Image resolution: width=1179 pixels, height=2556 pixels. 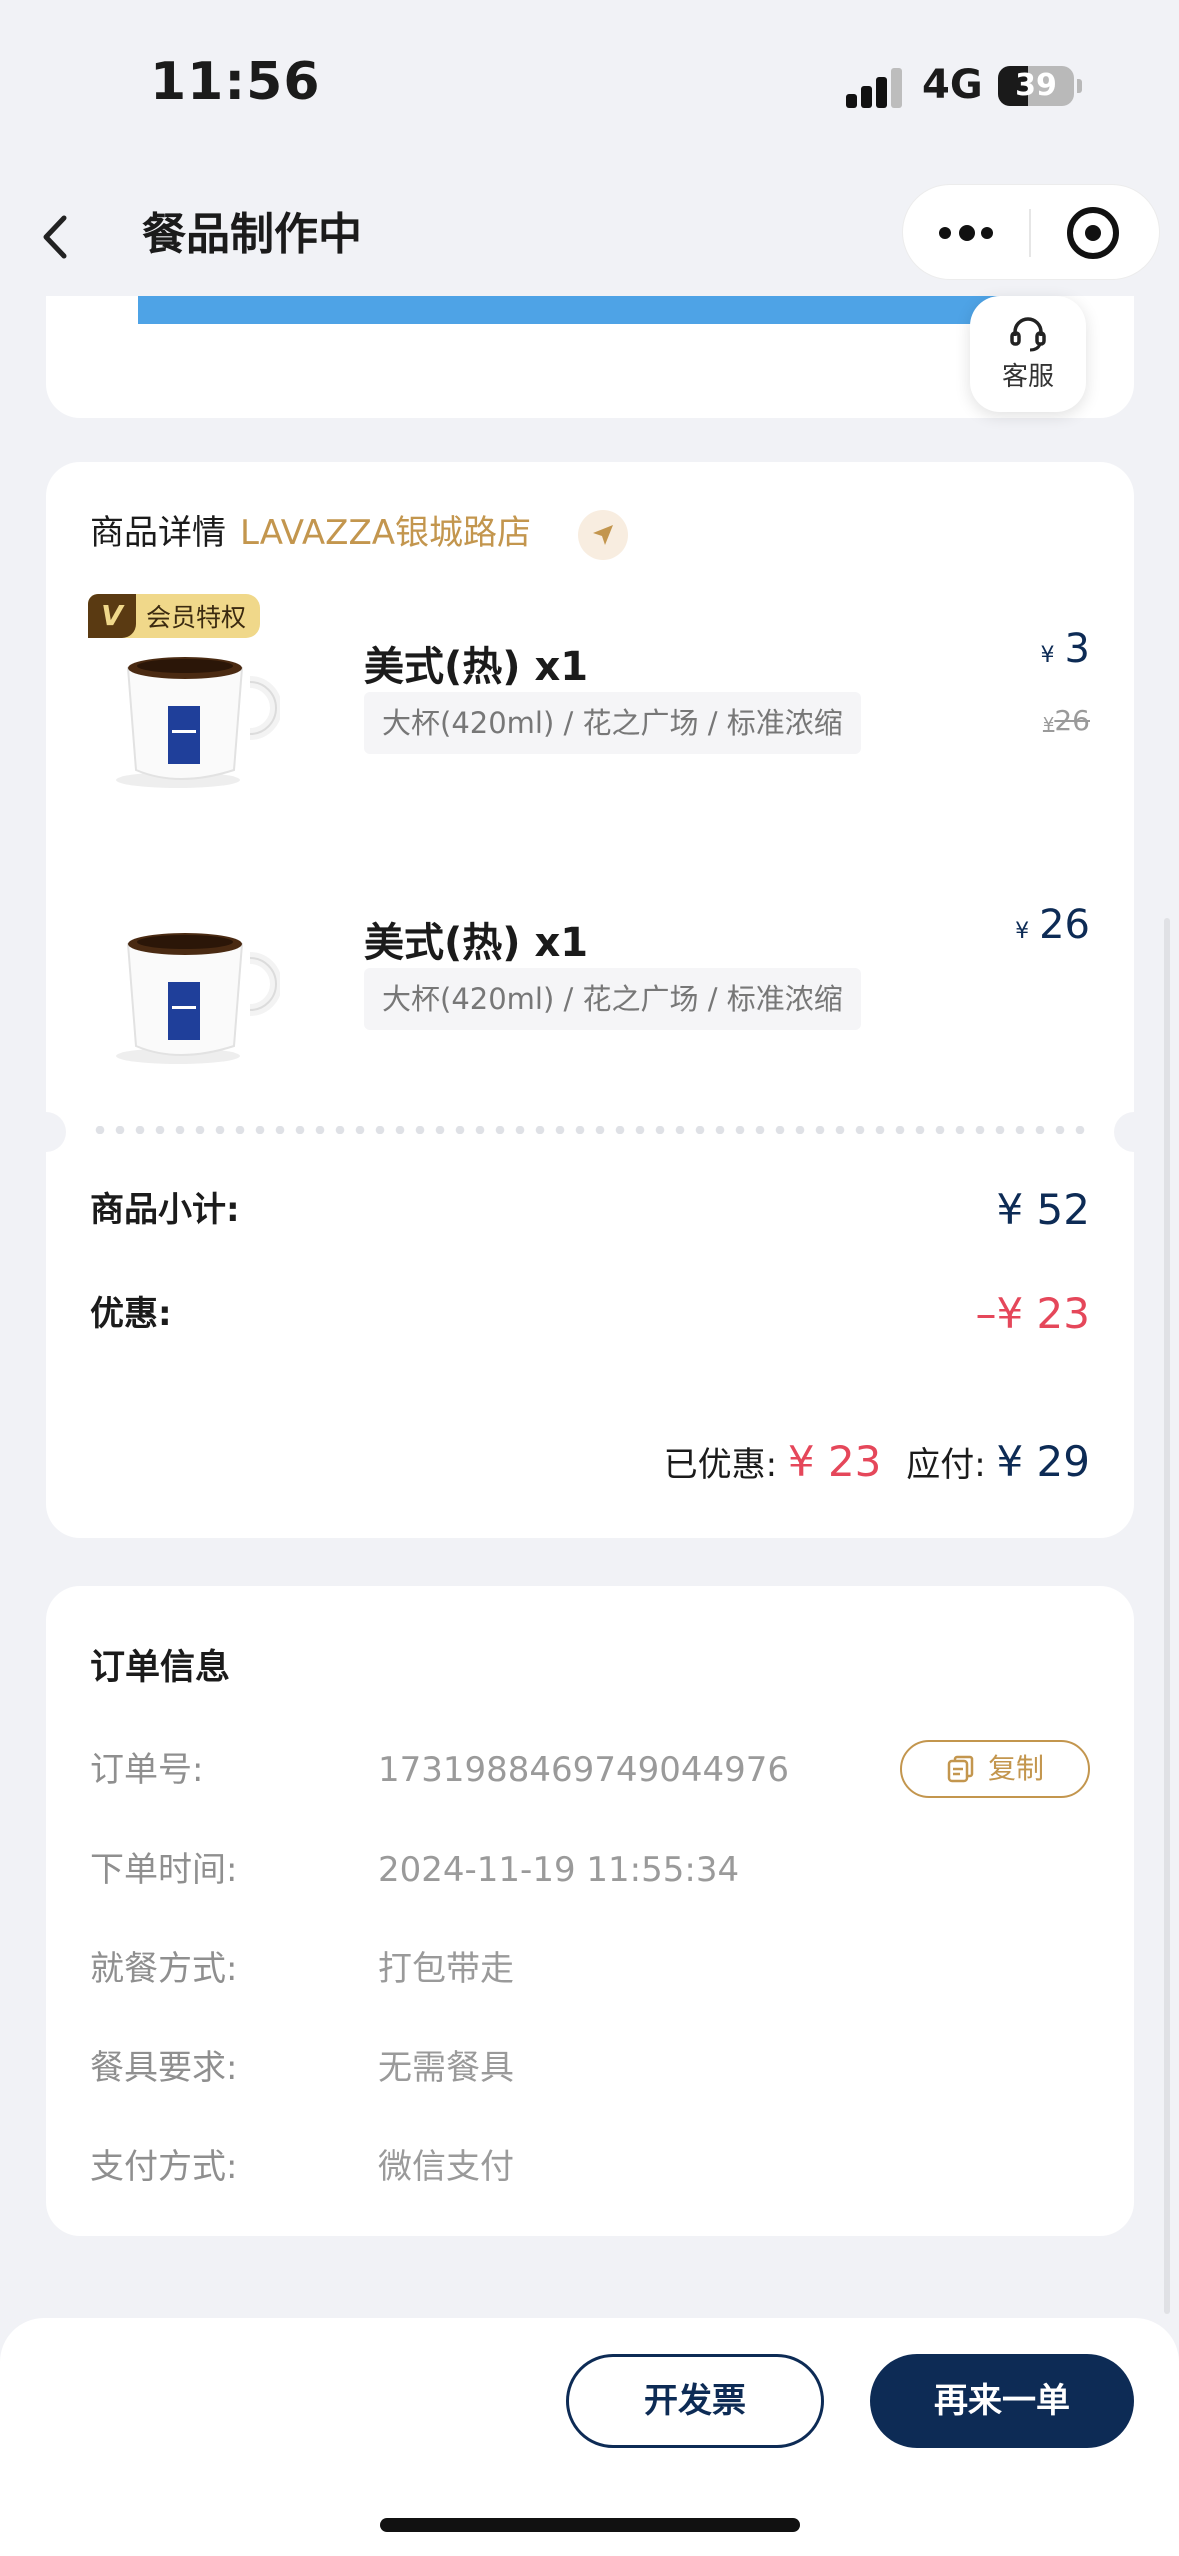 I want to click on discount-label: 优惠:, so click(x=131, y=1314).